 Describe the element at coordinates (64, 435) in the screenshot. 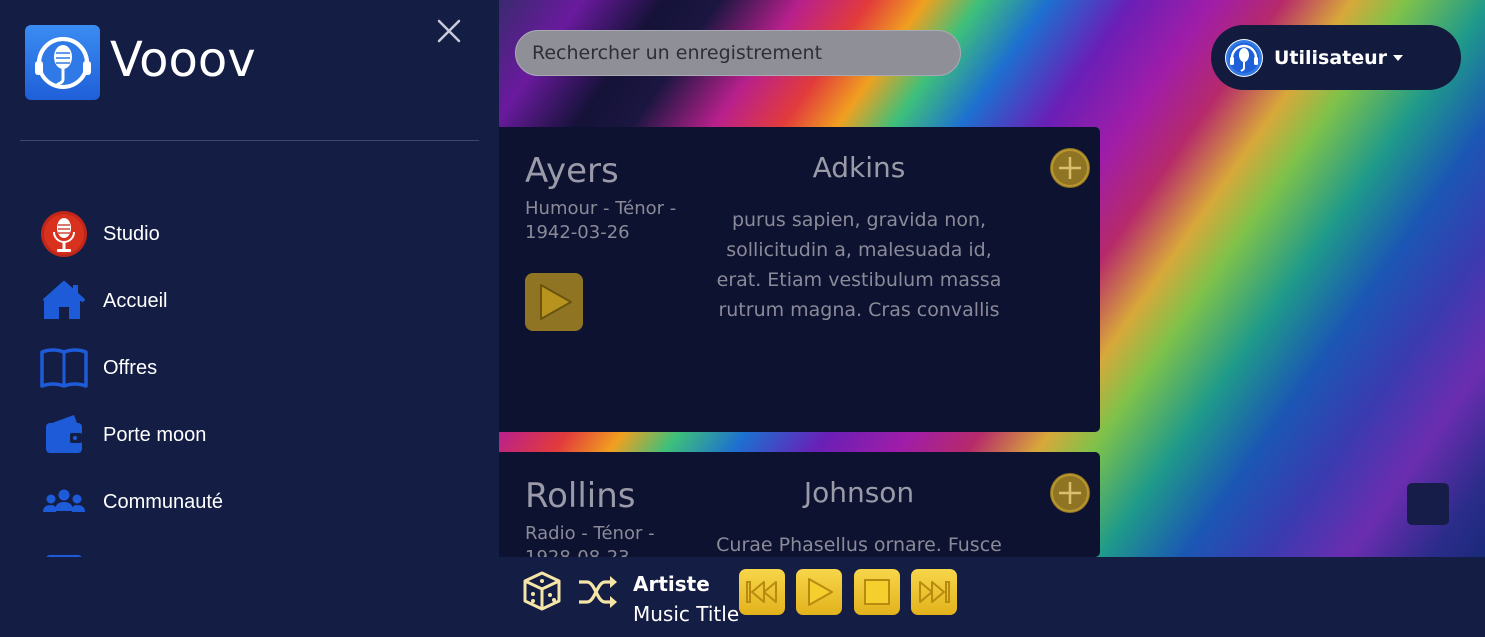

I see `wallet-icon` at that location.